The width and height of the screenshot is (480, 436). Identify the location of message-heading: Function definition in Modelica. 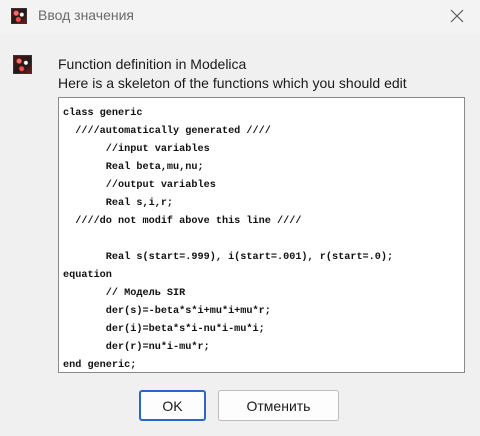
(152, 64).